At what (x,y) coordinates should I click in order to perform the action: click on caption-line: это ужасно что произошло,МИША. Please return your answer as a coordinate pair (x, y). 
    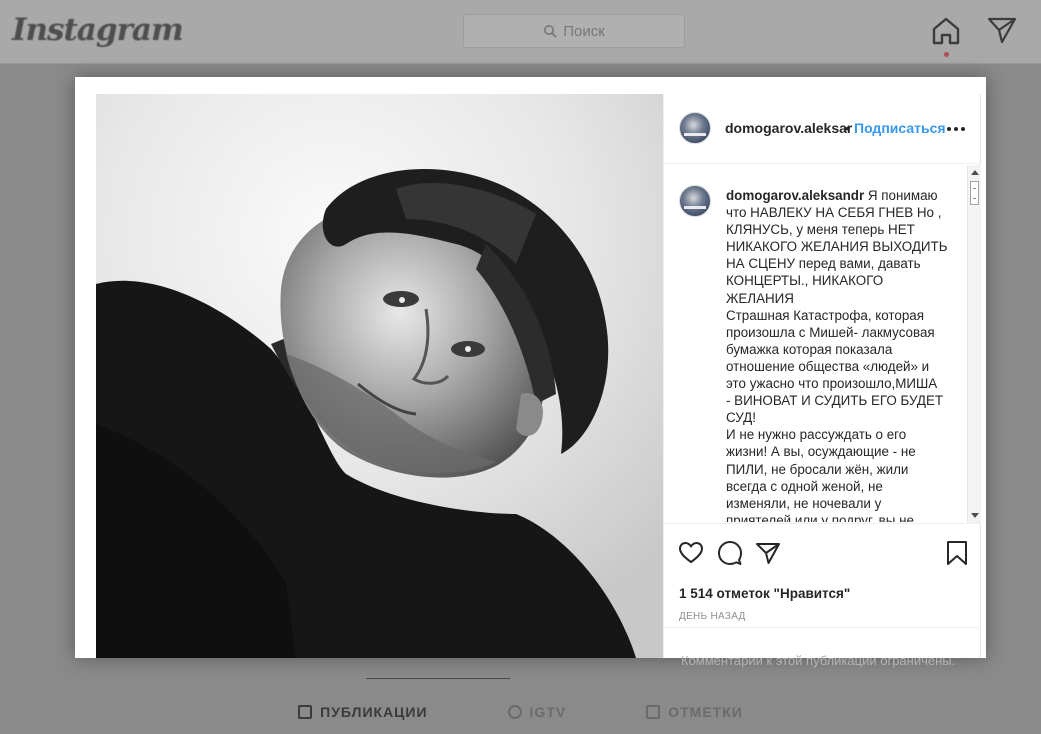
    Looking at the image, I should click on (832, 384).